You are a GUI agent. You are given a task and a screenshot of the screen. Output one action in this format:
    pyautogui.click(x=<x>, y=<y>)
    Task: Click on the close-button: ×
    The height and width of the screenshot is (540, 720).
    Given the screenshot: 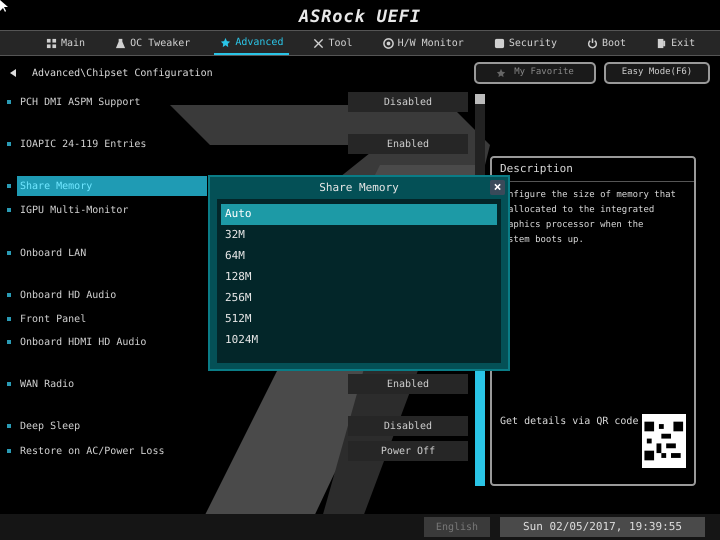 What is the action you would take?
    pyautogui.click(x=497, y=187)
    